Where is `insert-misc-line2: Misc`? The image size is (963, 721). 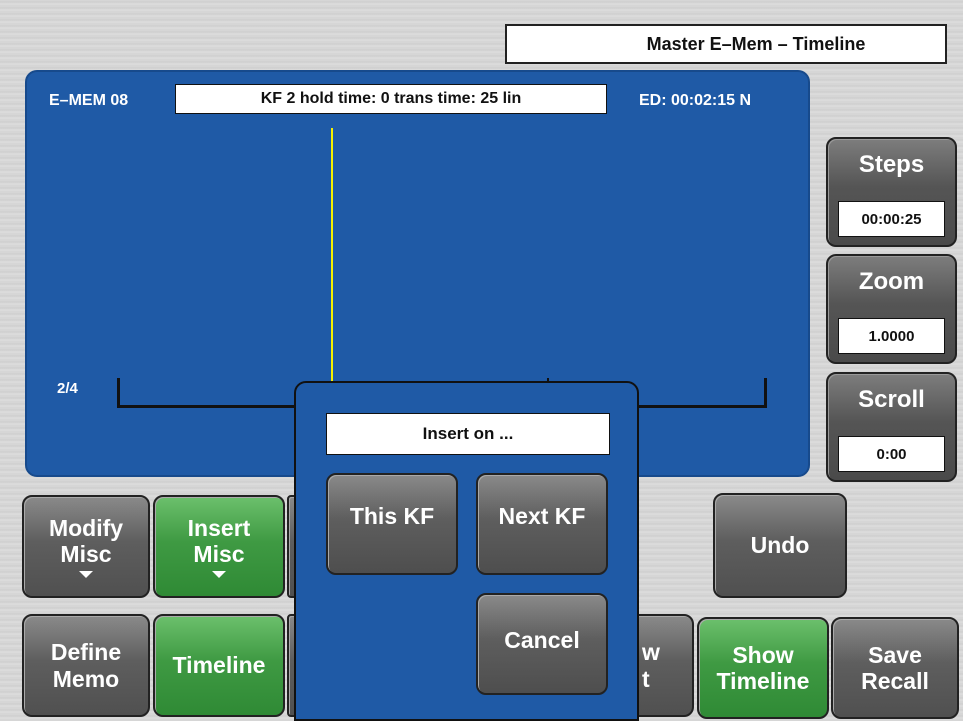 insert-misc-line2: Misc is located at coordinates (219, 554).